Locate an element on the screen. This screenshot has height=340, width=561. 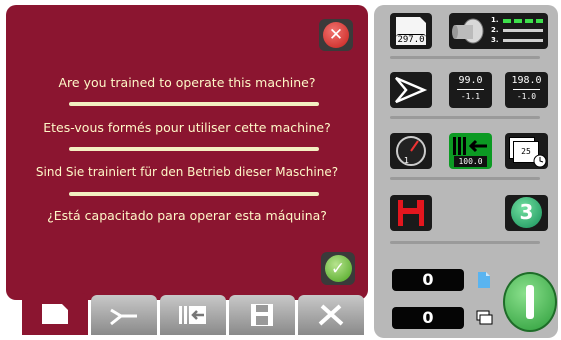
close-icon: ✕ is located at coordinates (336, 35).